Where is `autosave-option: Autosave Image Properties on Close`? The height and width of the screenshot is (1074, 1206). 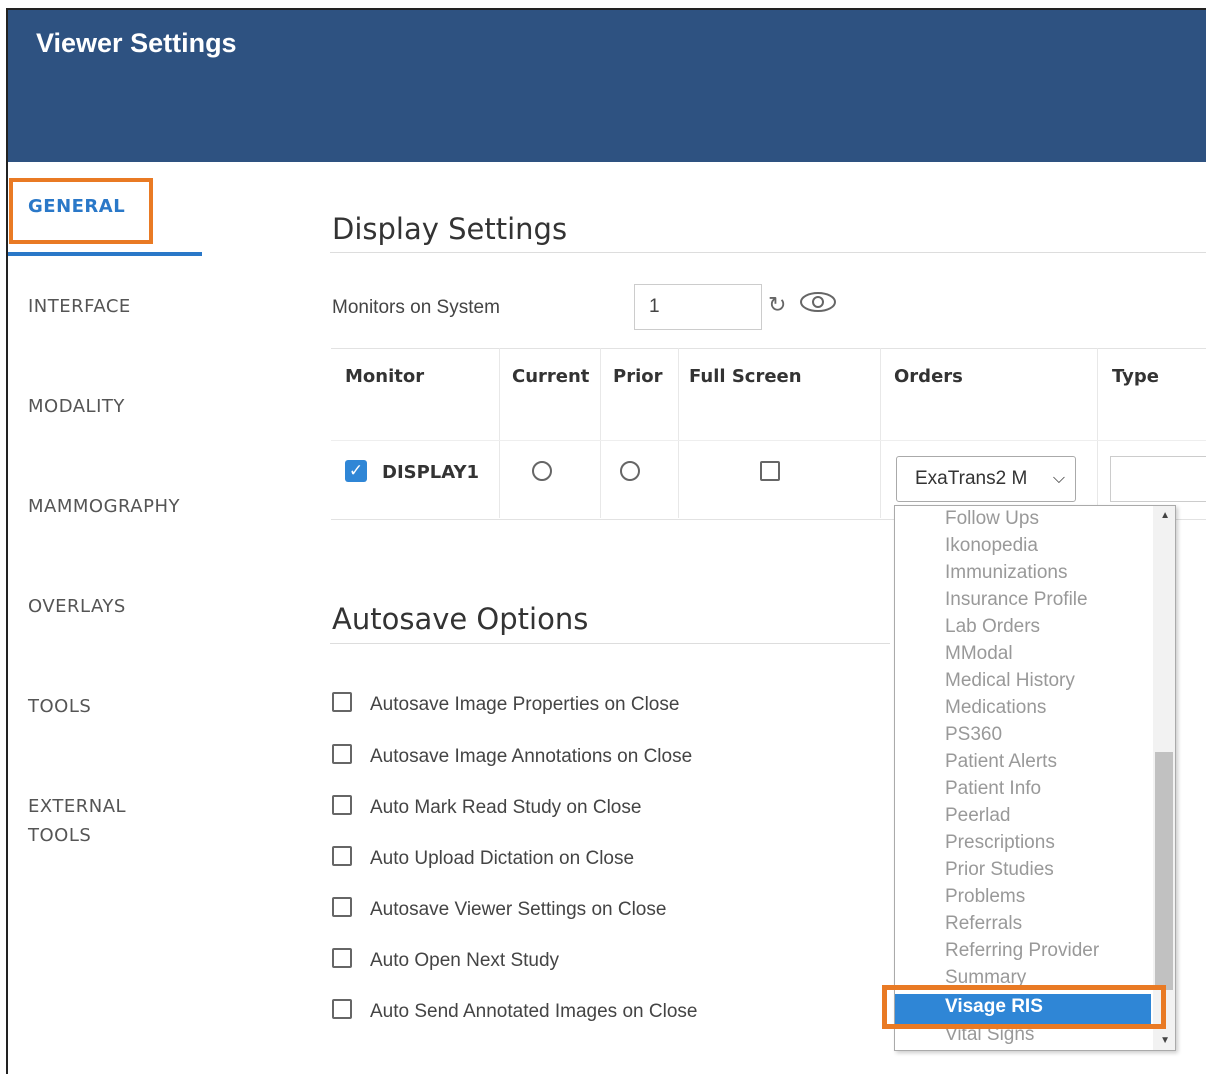
autosave-option: Autosave Image Properties on Close is located at coordinates (505, 705).